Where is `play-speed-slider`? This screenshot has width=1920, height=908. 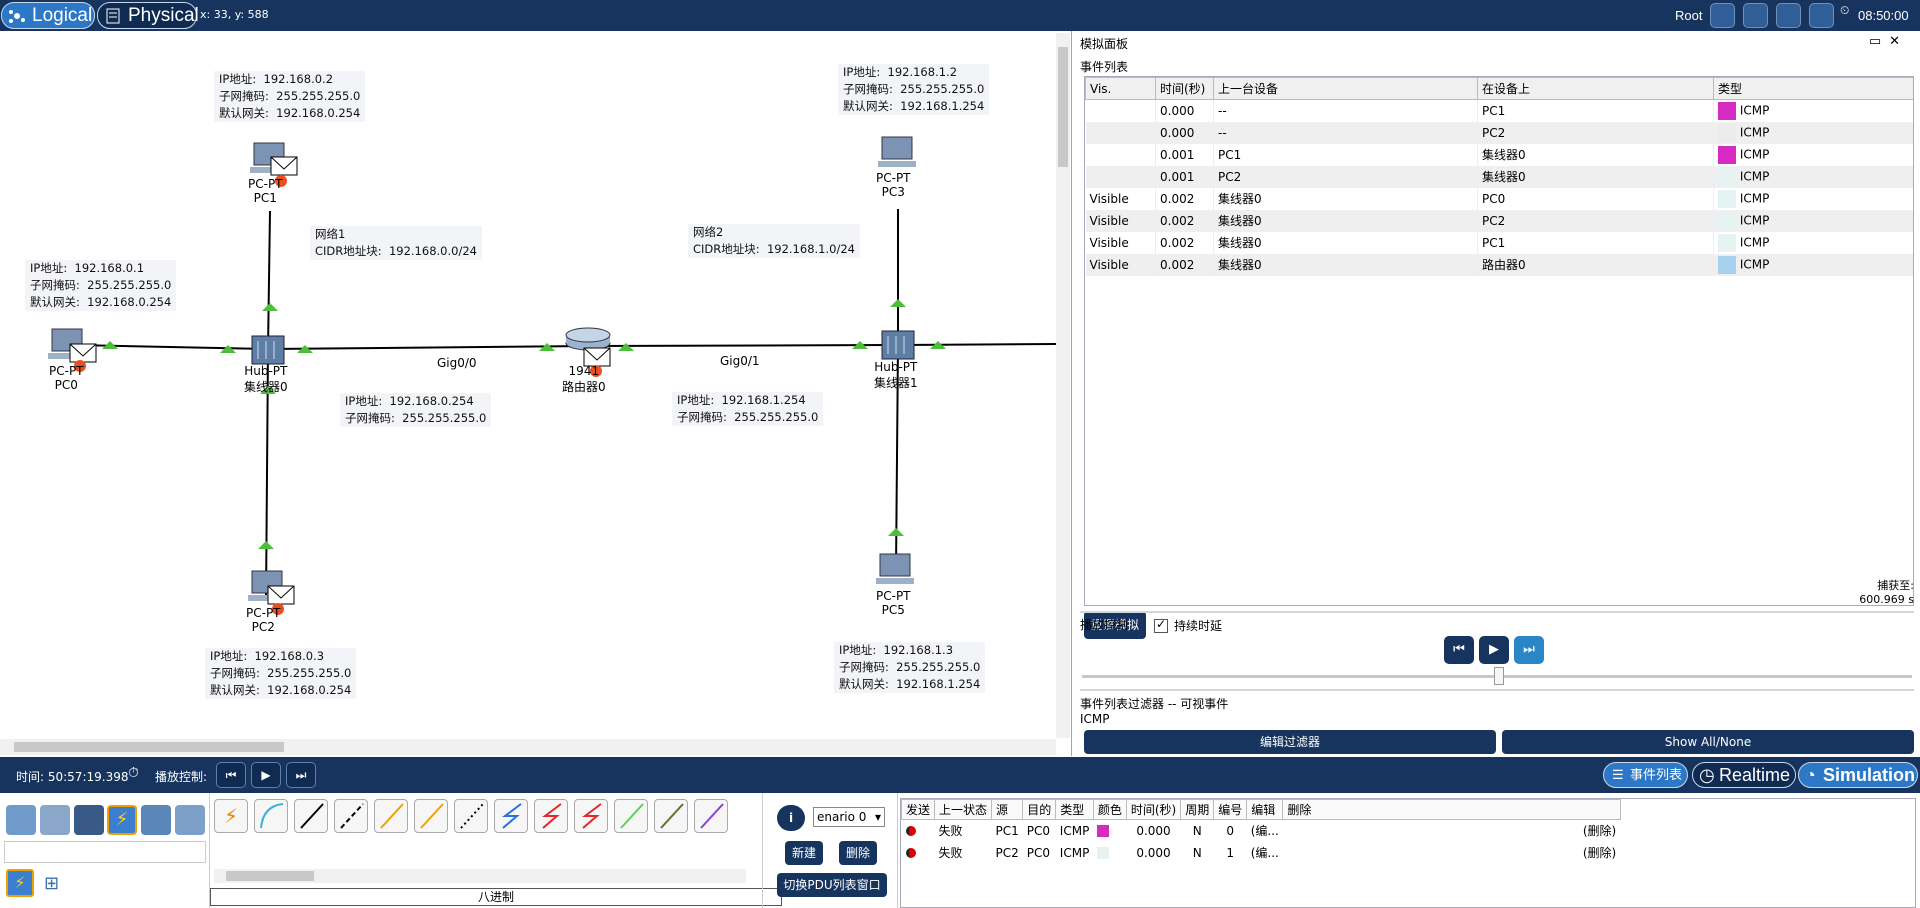 play-speed-slider is located at coordinates (1499, 676).